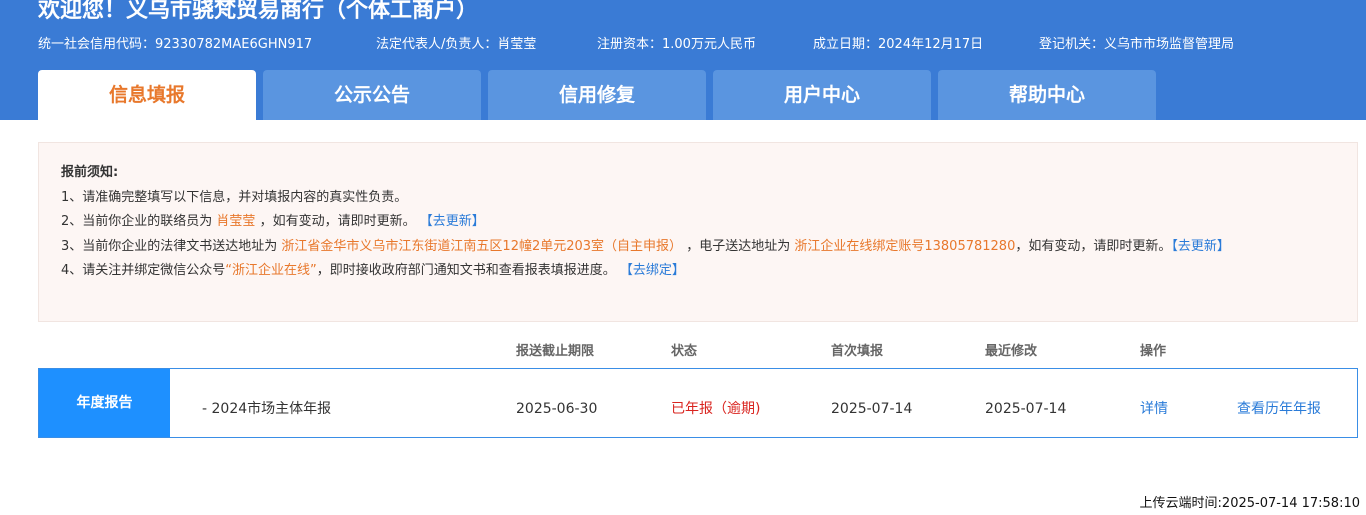  What do you see at coordinates (652, 270) in the screenshot?
I see `bind-wechat-link: 【去绑定】` at bounding box center [652, 270].